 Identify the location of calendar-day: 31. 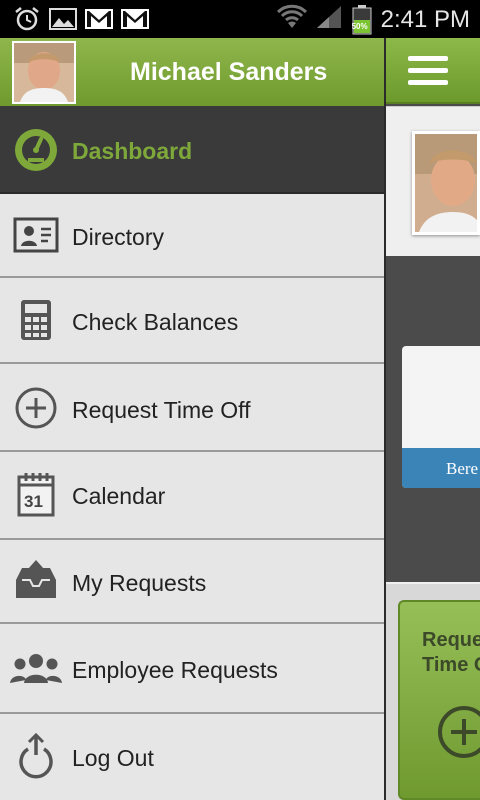
(33, 501).